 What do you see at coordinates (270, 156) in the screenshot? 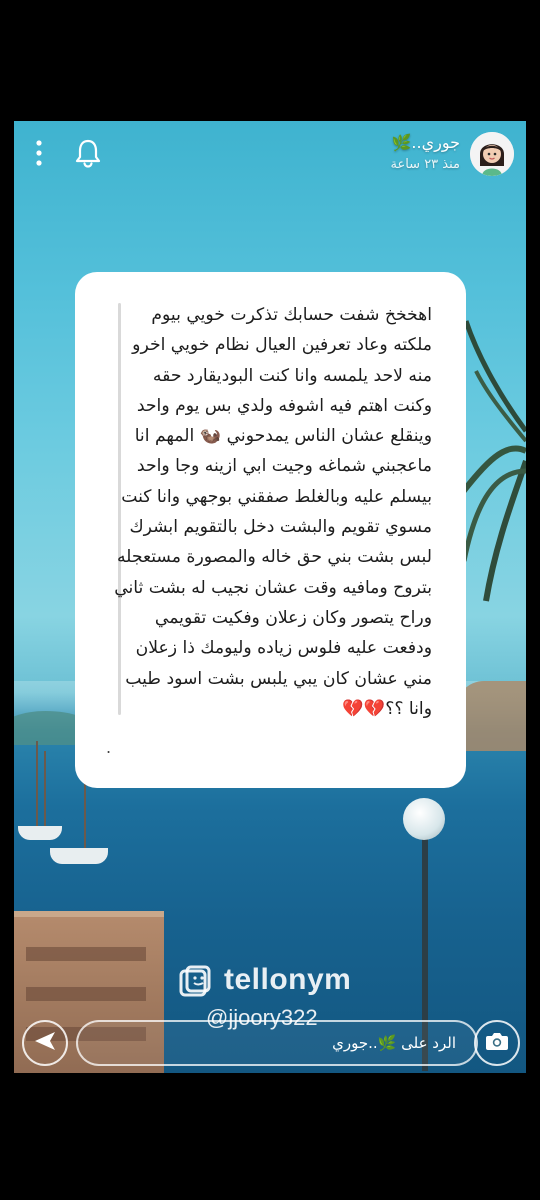
I see `story-header: جوري..🌿 منذ ٢٣ ساعة` at bounding box center [270, 156].